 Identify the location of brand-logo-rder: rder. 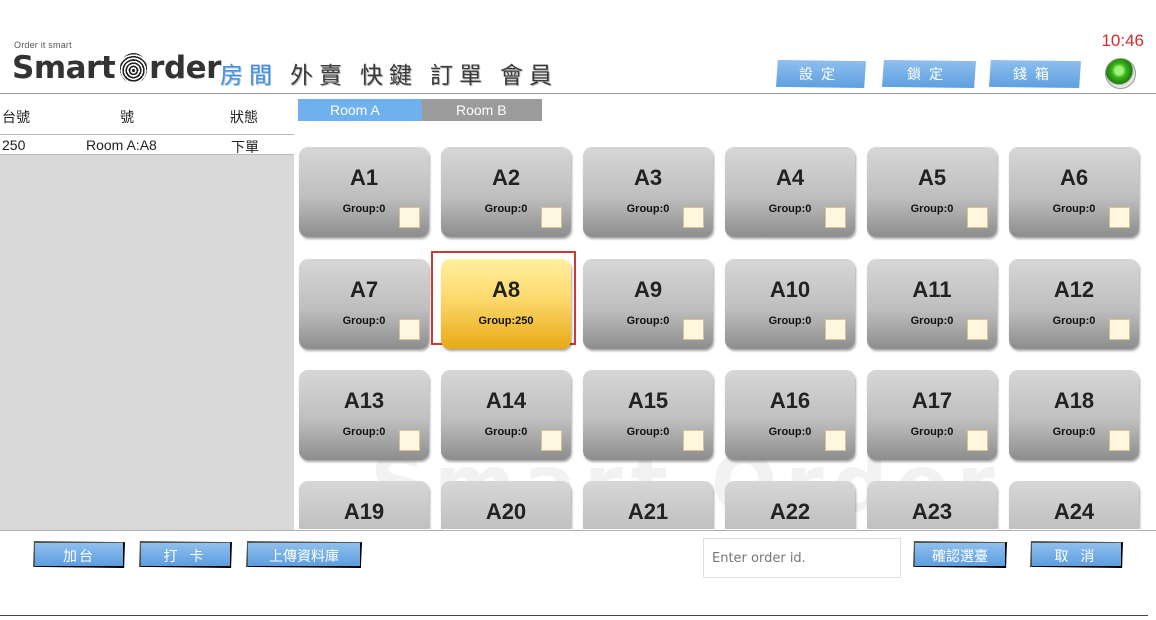
(185, 68).